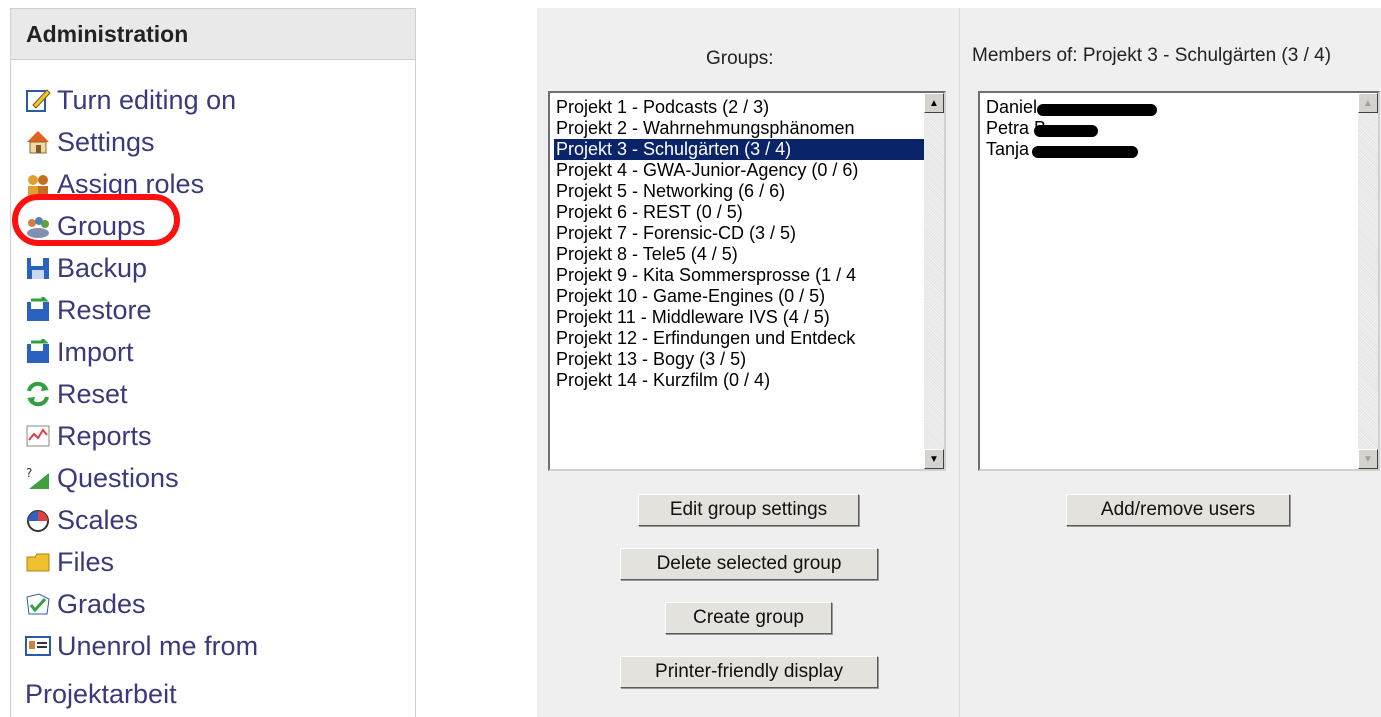 This screenshot has width=1381, height=717. What do you see at coordinates (38, 646) in the screenshot?
I see `unenrol-icon` at bounding box center [38, 646].